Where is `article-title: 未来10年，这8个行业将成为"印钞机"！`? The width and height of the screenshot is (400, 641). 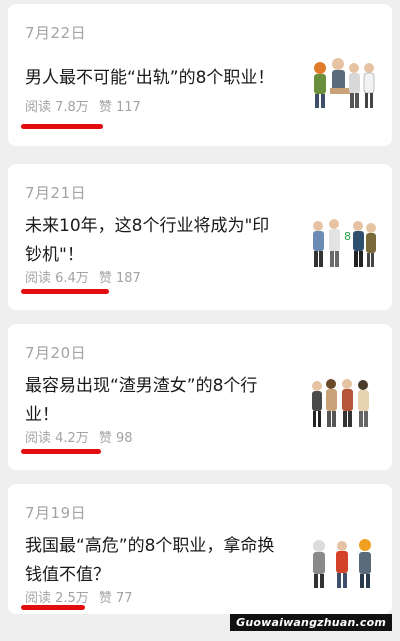
article-title: 未来10年，这8个行业将成为"印钞机"！ is located at coordinates (154, 241).